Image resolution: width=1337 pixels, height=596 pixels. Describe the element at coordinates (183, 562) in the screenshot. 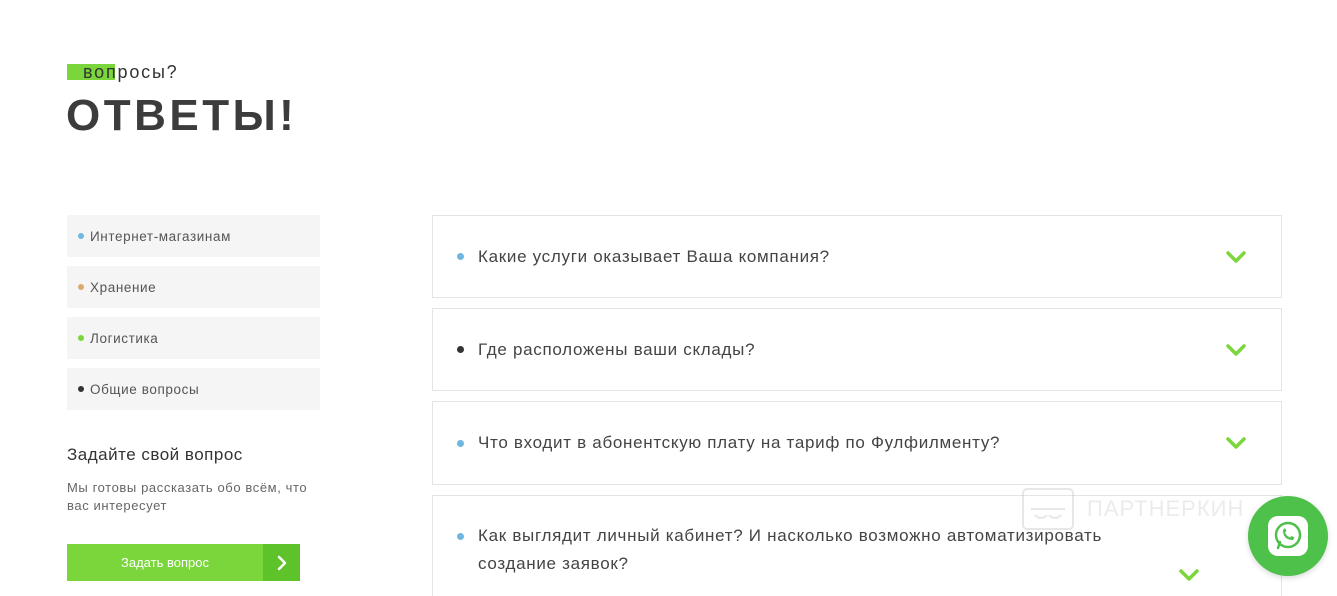

I see `ask-question-button: Задать вопрос` at that location.